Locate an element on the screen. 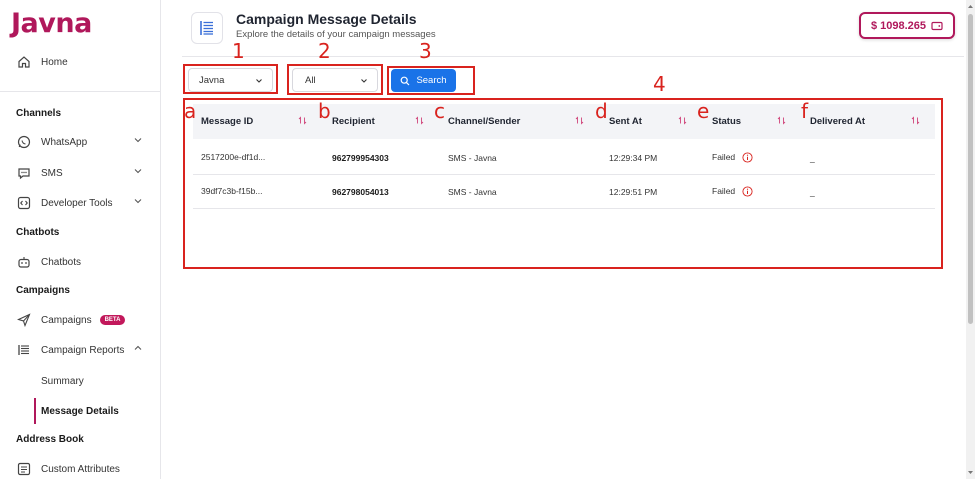  sidebar-item-label: Custom Attributes is located at coordinates (80, 469).